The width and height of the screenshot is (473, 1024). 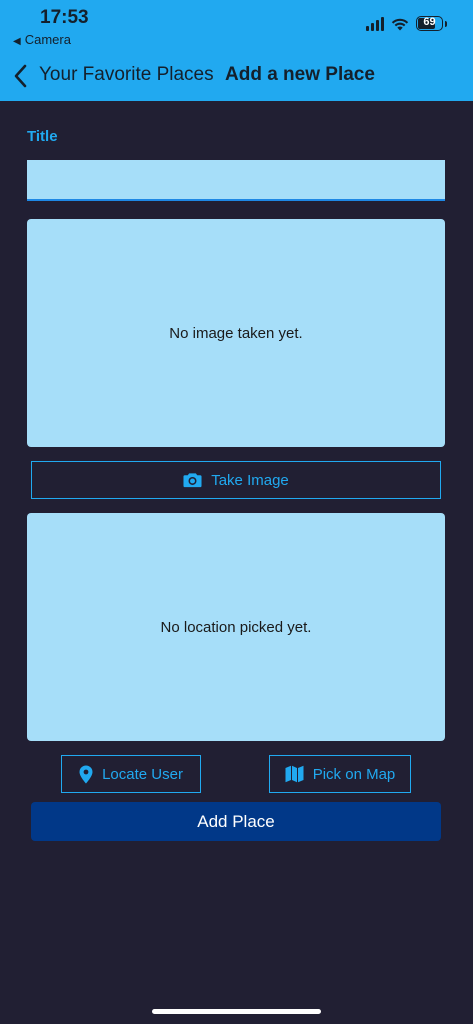 What do you see at coordinates (17, 41) in the screenshot?
I see `back-triangle-icon: ◀` at bounding box center [17, 41].